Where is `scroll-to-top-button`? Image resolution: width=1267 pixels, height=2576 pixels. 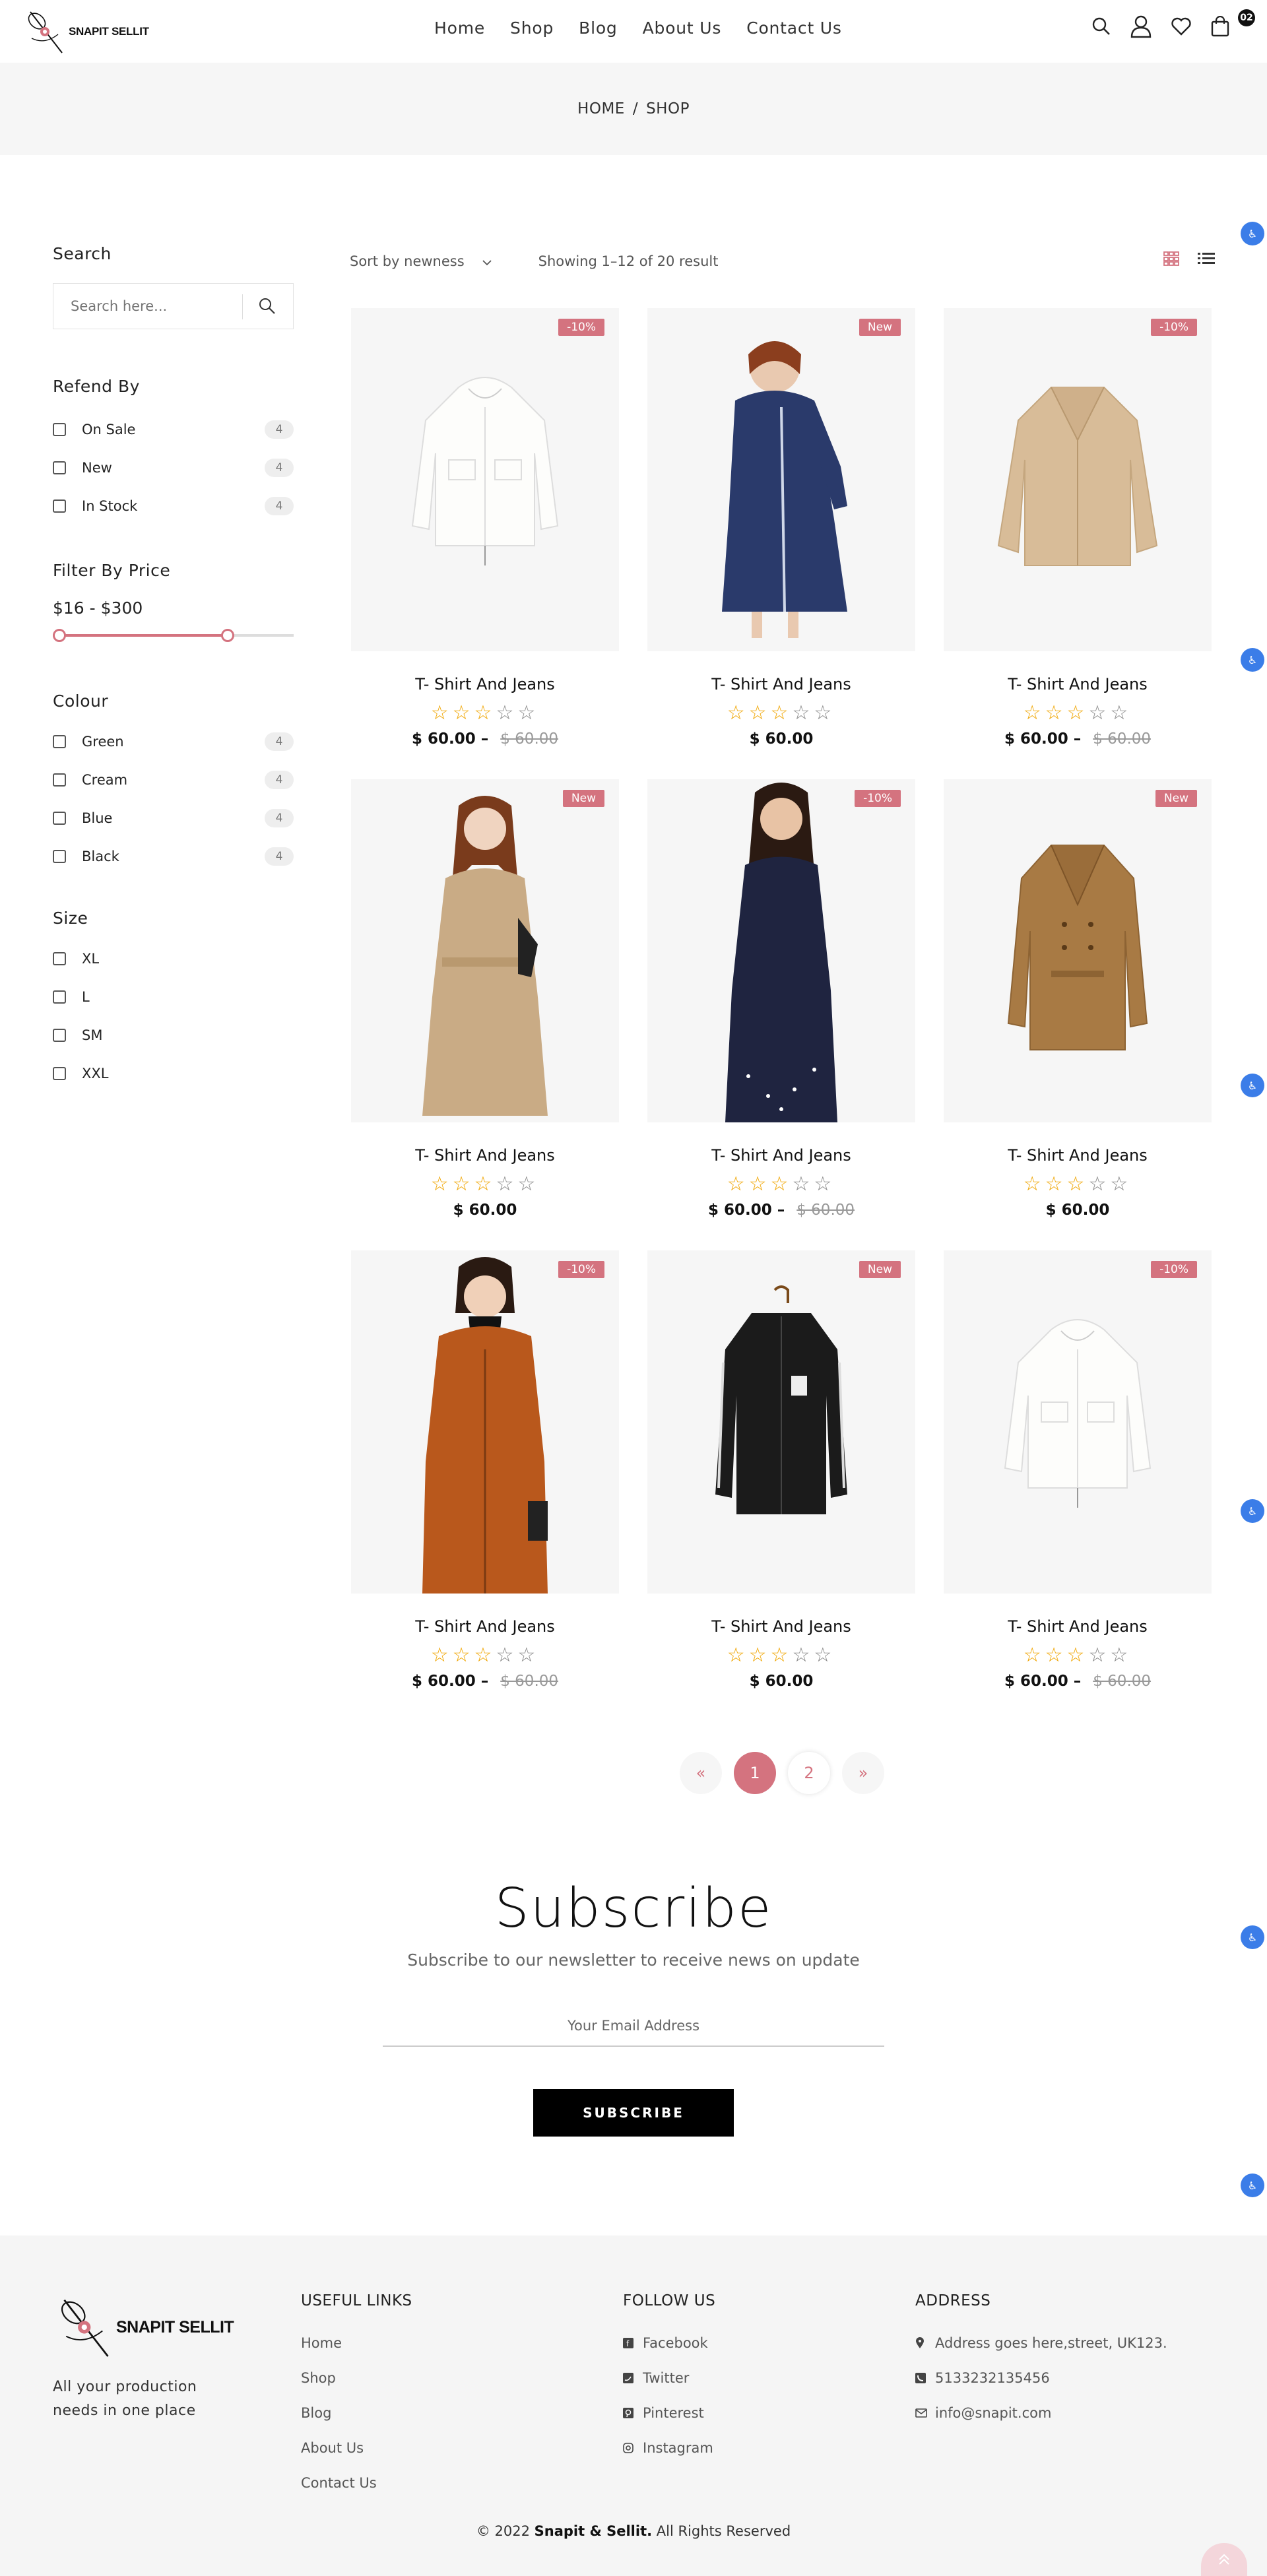
scroll-to-top-button is located at coordinates (1224, 2559).